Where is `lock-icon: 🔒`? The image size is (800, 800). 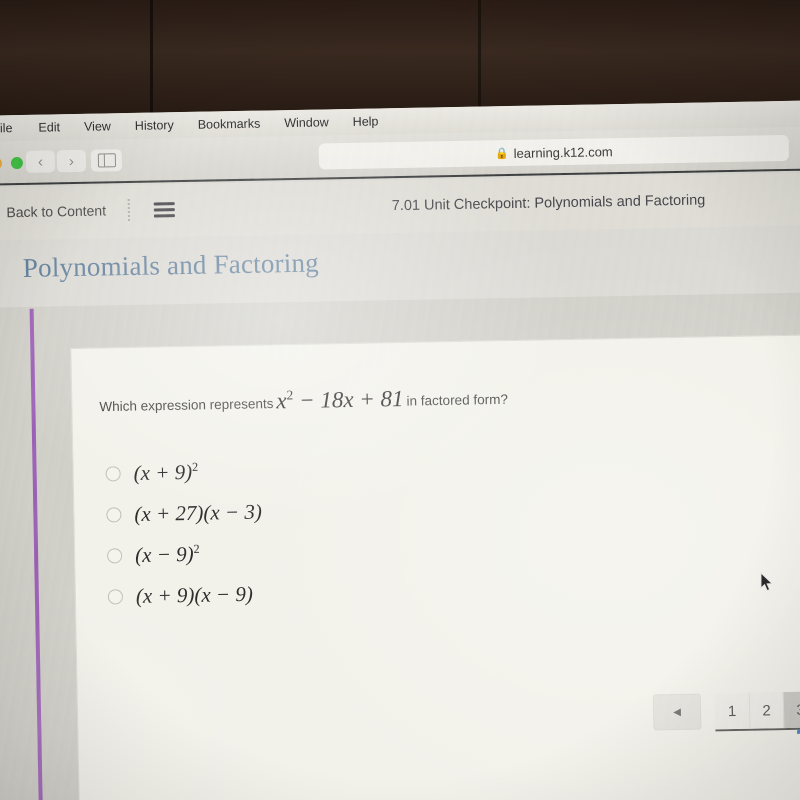
lock-icon: 🔒 is located at coordinates (501, 153).